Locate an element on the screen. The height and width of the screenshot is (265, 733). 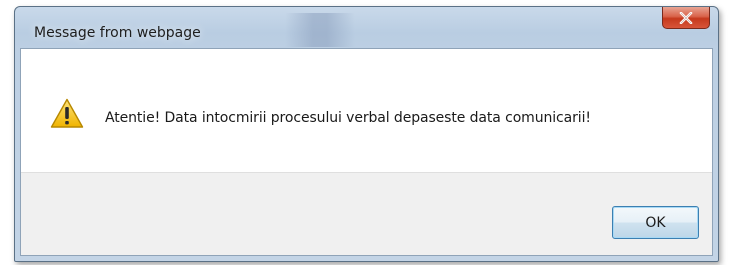
close-icon is located at coordinates (686, 17).